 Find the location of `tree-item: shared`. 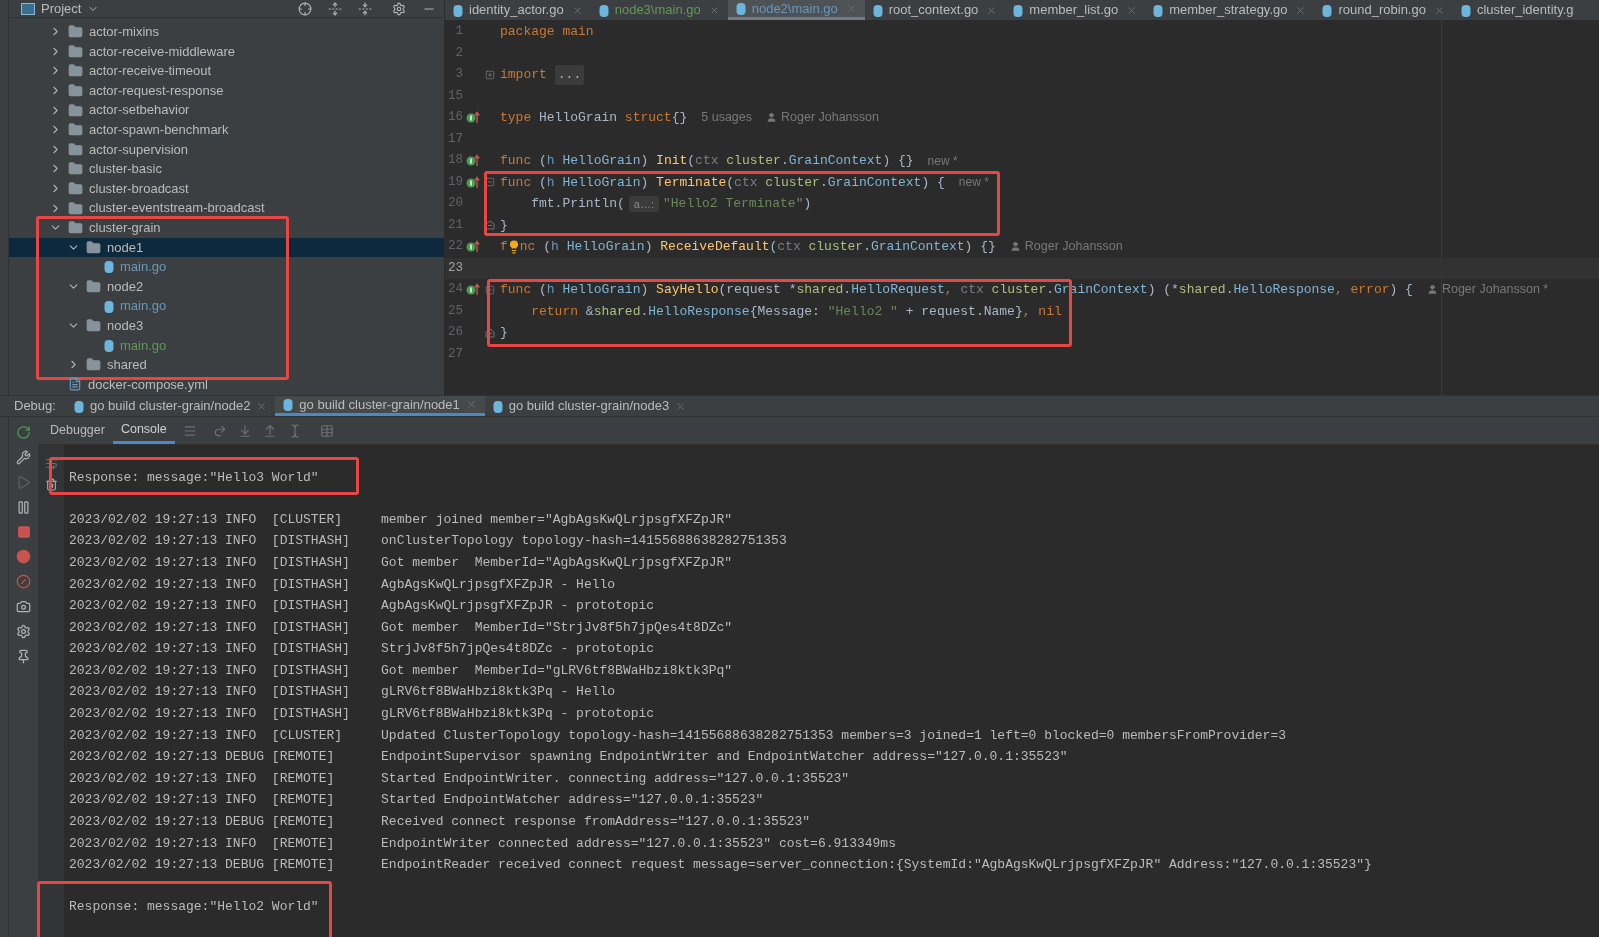

tree-item: shared is located at coordinates (226, 365).